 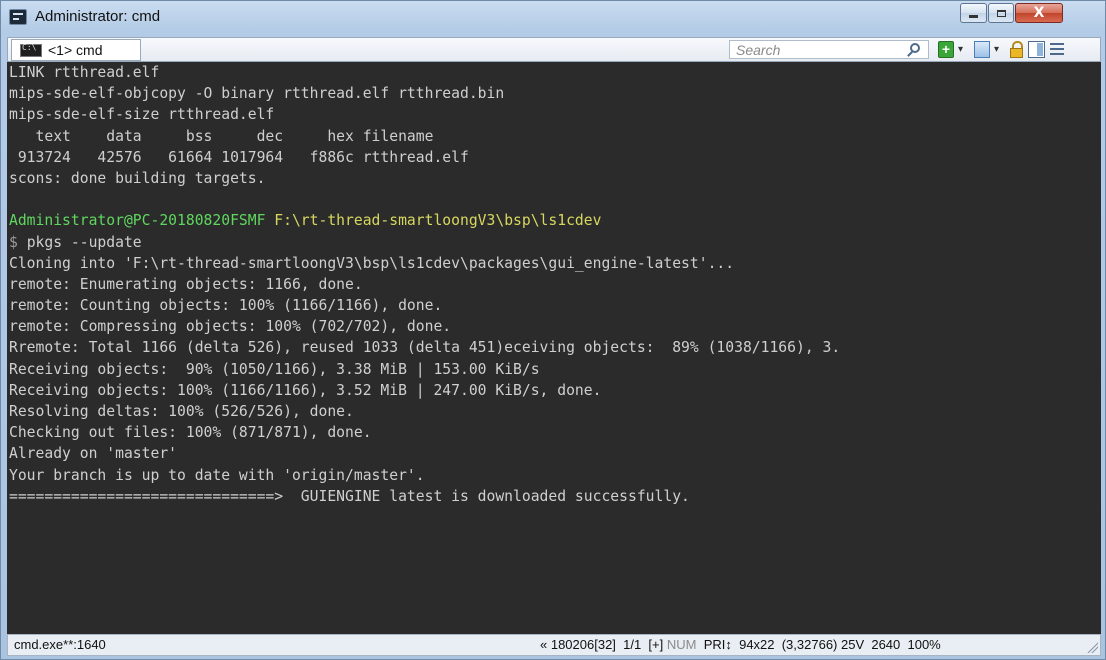 I want to click on title-bar: Administrator: cmd X, so click(x=553, y=19).